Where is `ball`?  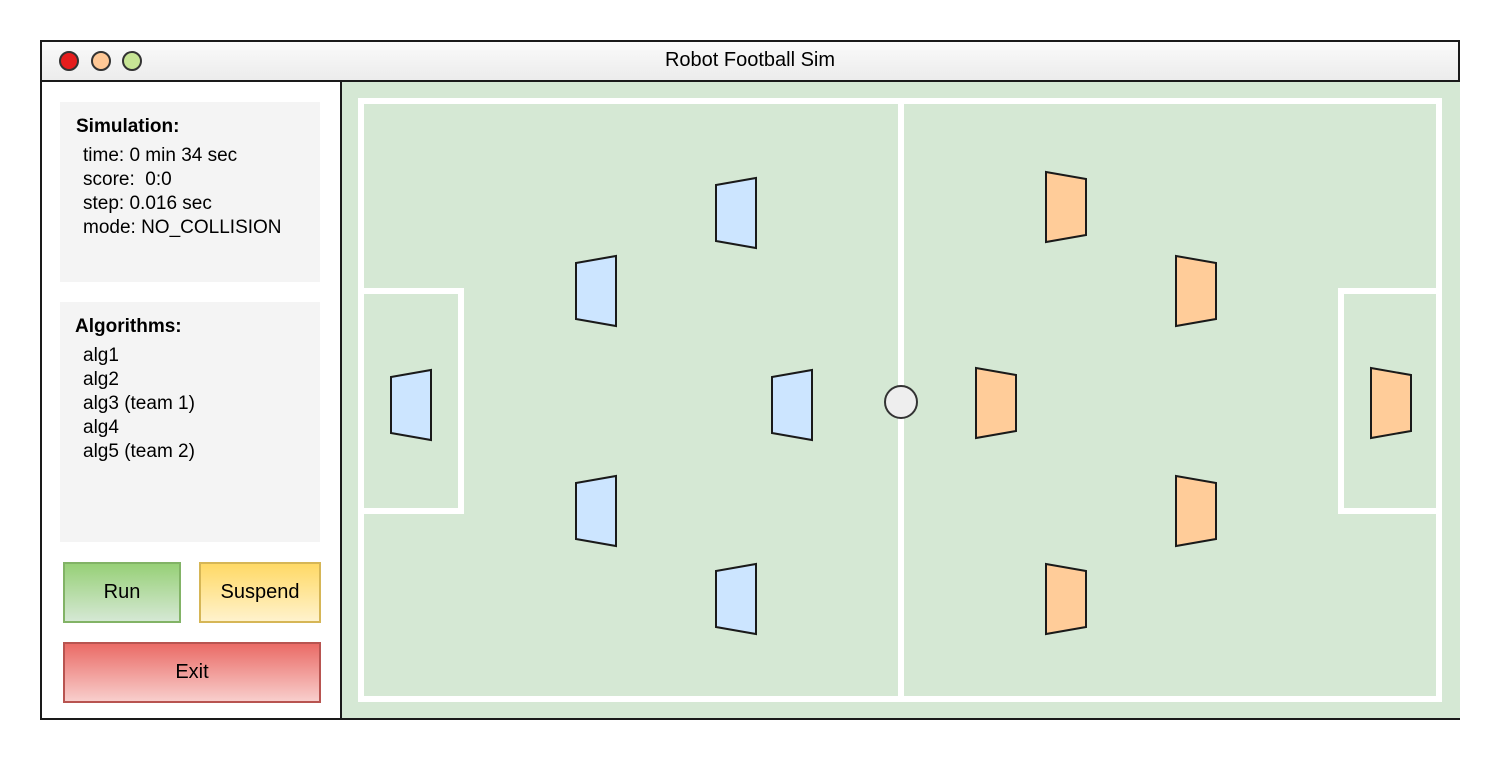 ball is located at coordinates (901, 402).